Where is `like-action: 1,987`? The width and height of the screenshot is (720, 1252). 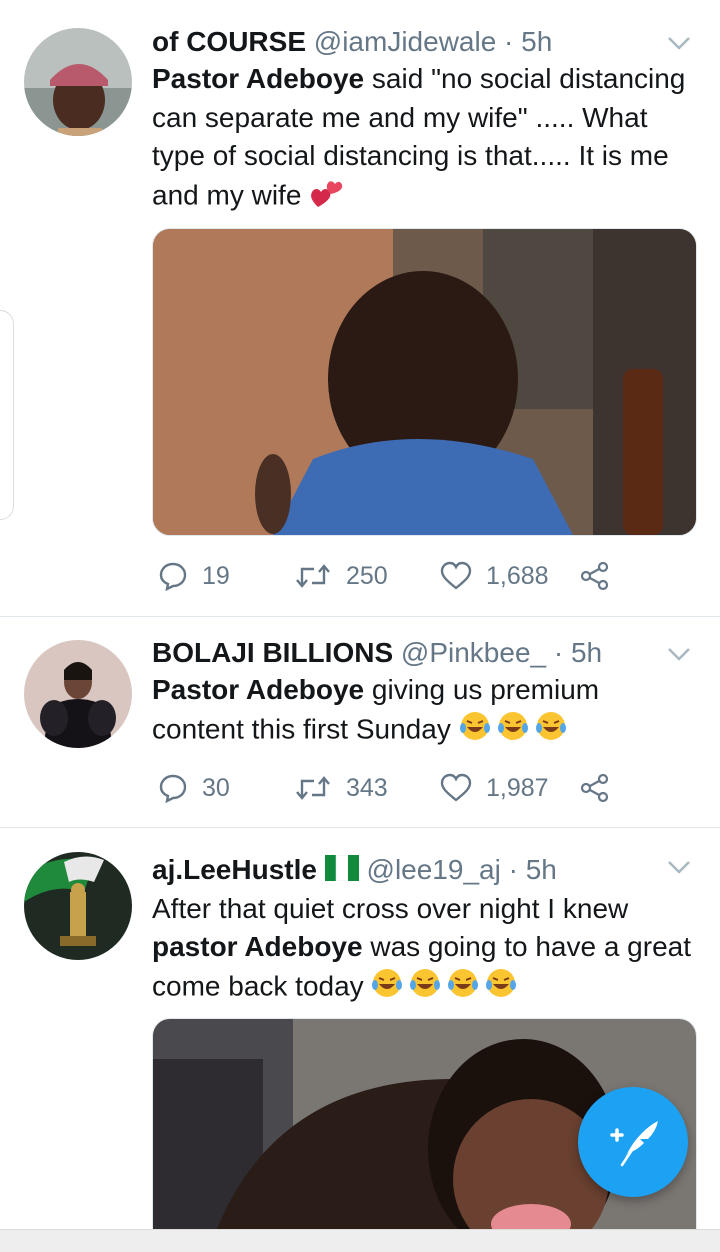
like-action: 1,987 is located at coordinates (494, 788).